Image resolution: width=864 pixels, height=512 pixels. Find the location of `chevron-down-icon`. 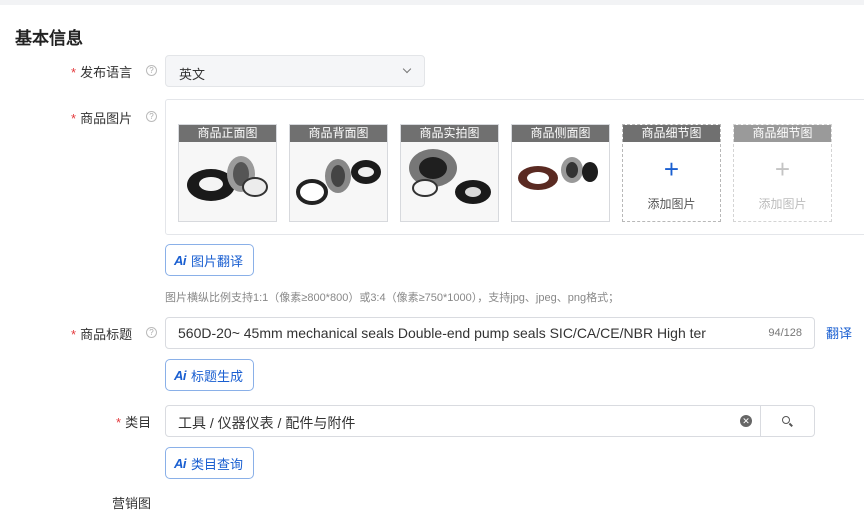

chevron-down-icon is located at coordinates (407, 69).